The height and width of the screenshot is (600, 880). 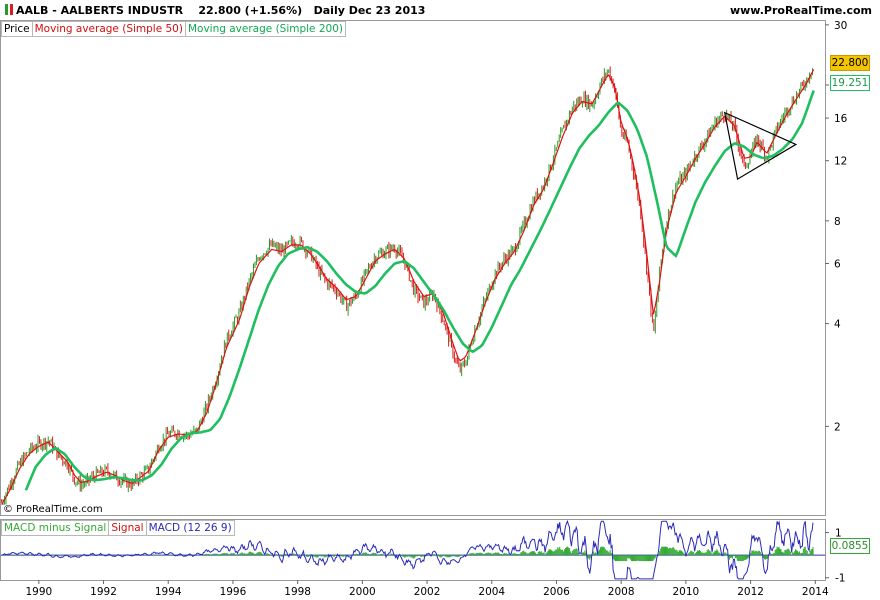 What do you see at coordinates (837, 427) in the screenshot?
I see `y-tick-label: 2` at bounding box center [837, 427].